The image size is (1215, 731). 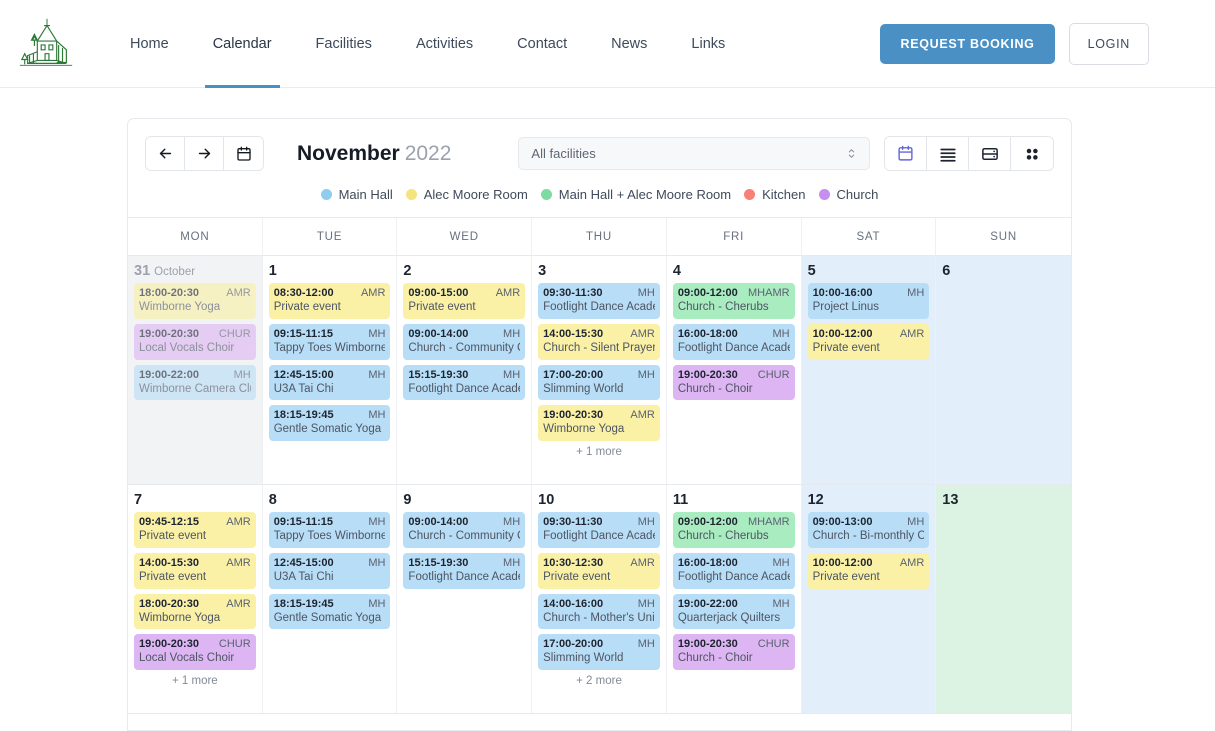 What do you see at coordinates (599, 293) in the screenshot?
I see `event-header: 09:30-11:30 MH` at bounding box center [599, 293].